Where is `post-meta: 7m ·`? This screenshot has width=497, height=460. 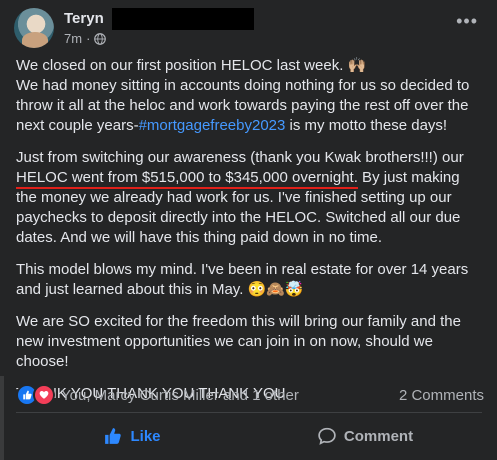 post-meta: 7m · is located at coordinates (85, 38).